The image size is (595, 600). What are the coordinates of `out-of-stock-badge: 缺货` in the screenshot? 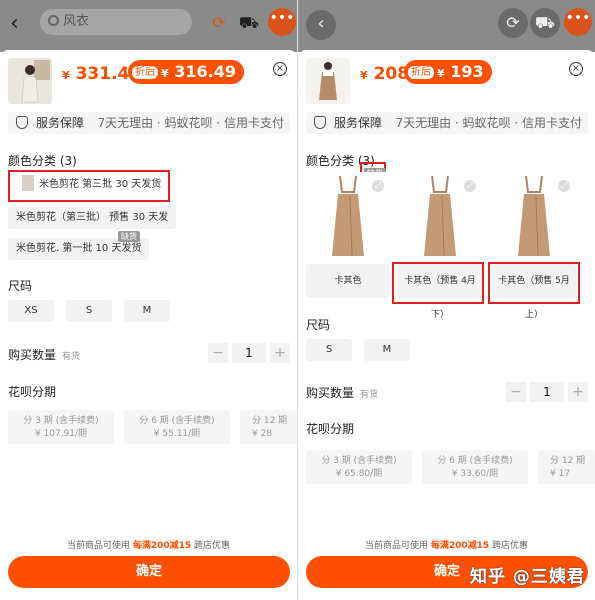 It's located at (129, 236).